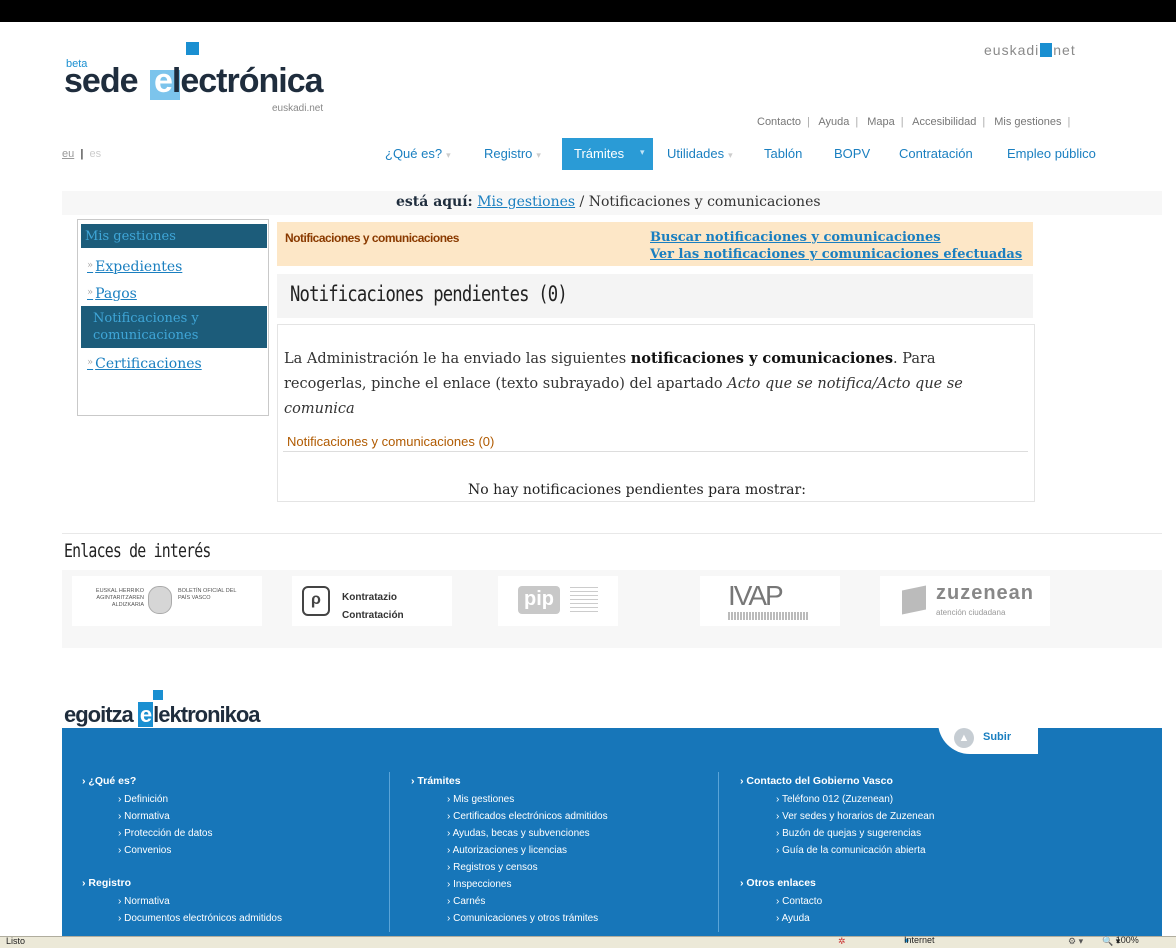  I want to click on security-icon: ✲, so click(842, 941).